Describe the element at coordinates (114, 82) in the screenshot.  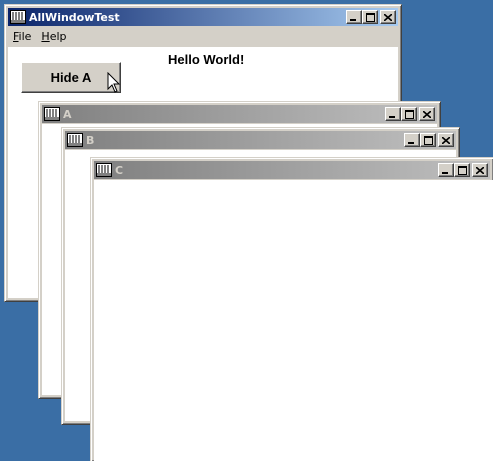
I see `mouse-pointer-icon` at that location.